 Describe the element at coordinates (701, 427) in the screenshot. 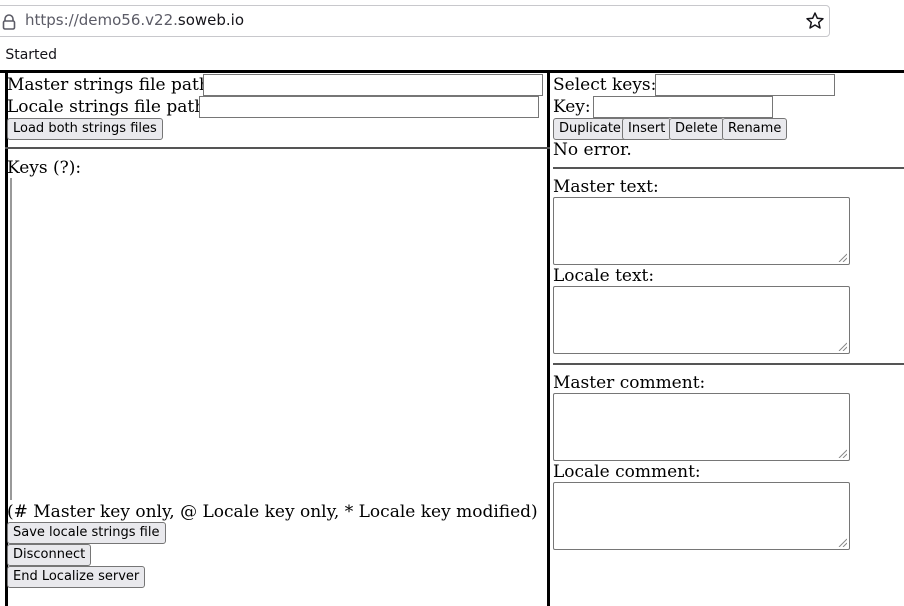

I see `master-comment-area` at that location.